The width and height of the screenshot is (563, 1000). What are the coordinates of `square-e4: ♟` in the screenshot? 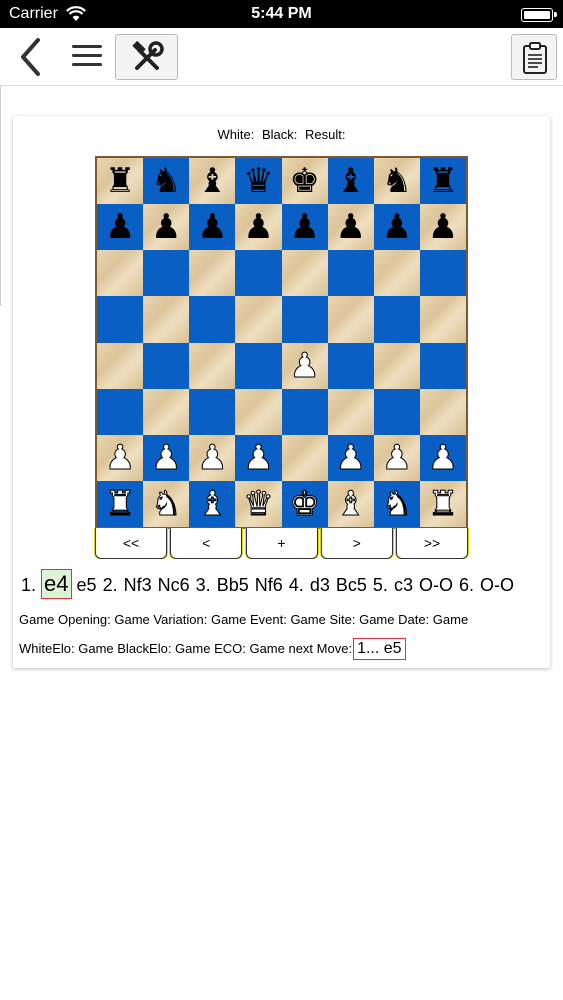 It's located at (304, 365).